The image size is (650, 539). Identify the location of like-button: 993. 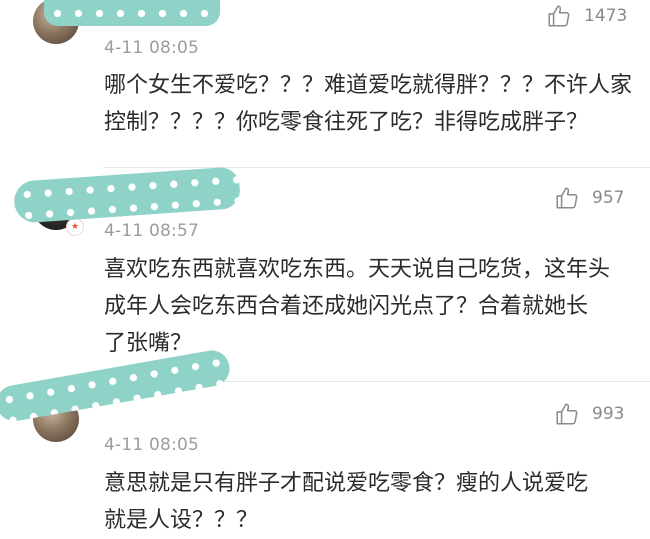
(589, 414).